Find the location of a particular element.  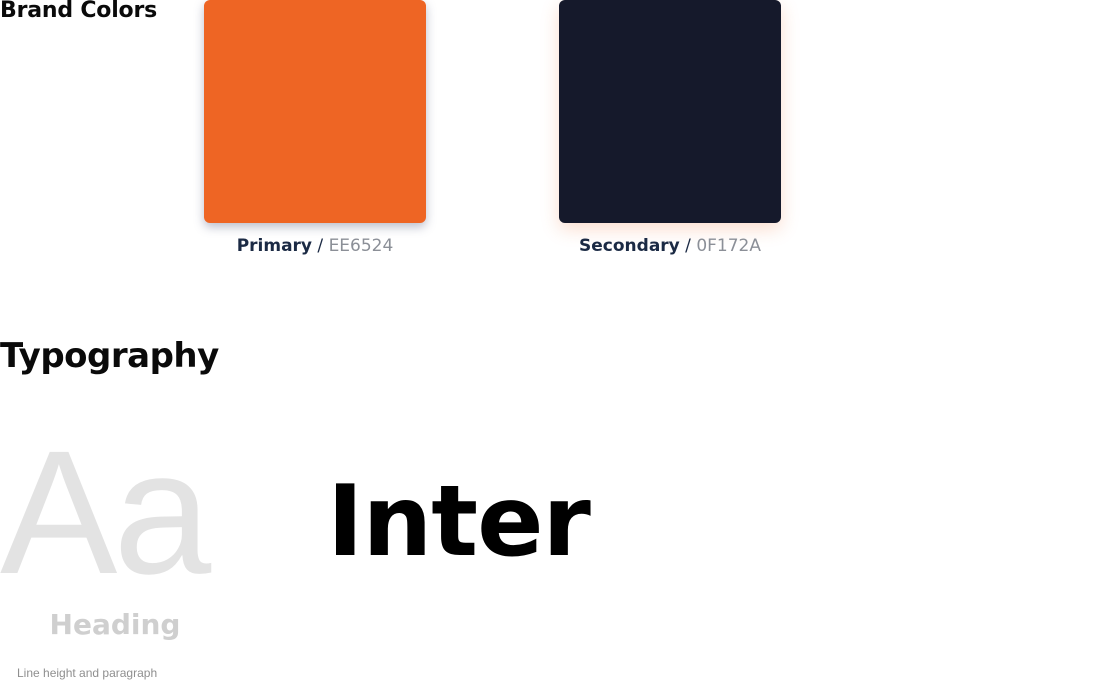

secondary-color-caption: Secondary / 0F172A is located at coordinates (670, 246).